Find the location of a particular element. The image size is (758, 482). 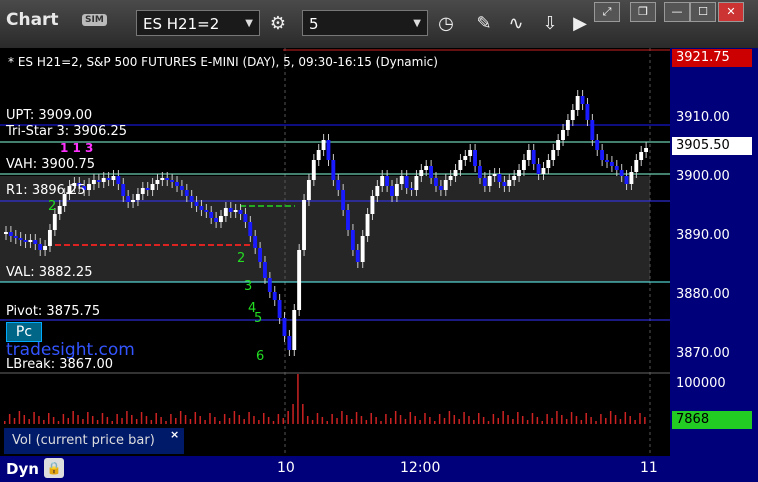

dyn-label: Dyn is located at coordinates (22, 469).